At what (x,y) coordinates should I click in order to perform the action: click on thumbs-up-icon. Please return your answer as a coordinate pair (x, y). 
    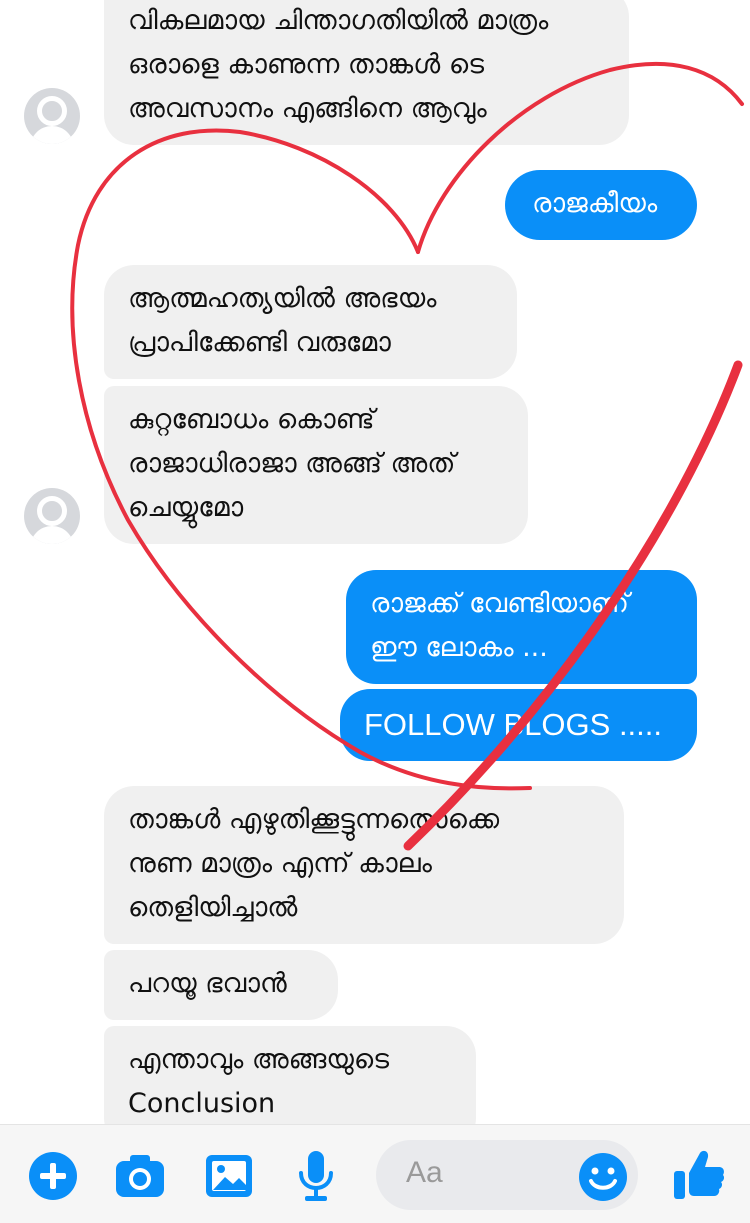
    Looking at the image, I should click on (699, 1175).